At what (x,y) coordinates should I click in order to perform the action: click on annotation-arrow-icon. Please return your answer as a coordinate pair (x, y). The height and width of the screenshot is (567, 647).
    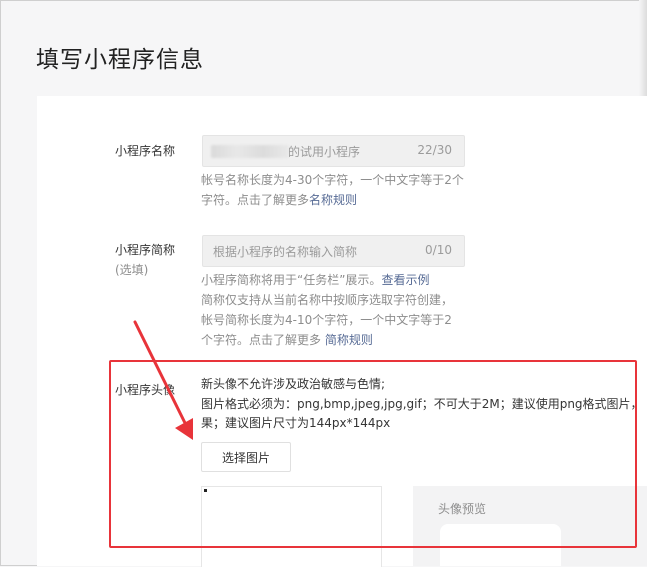
    Looking at the image, I should click on (163, 380).